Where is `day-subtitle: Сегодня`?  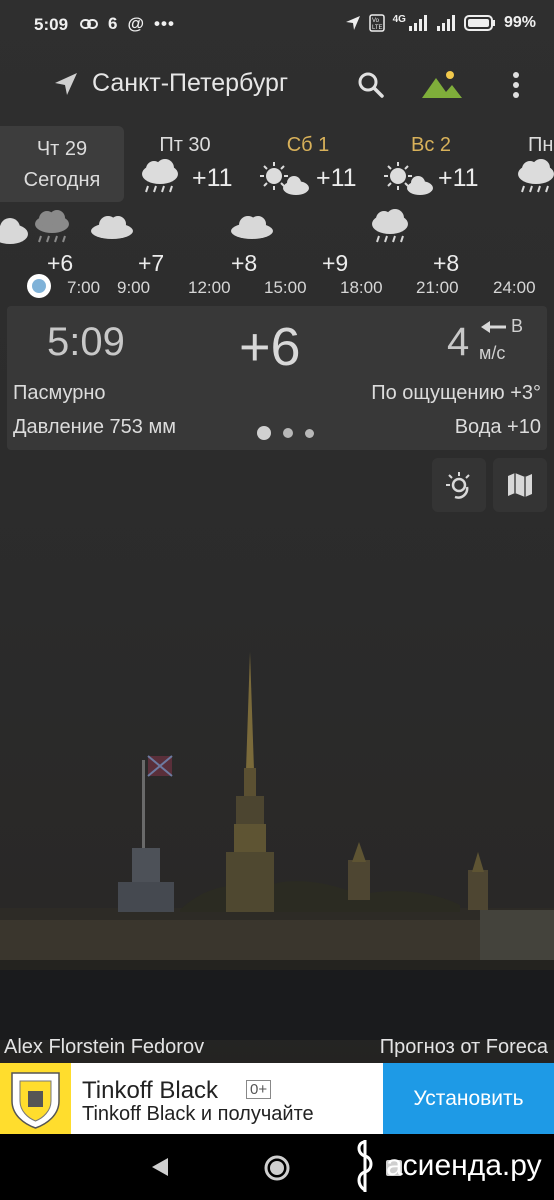
day-subtitle: Сегодня is located at coordinates (62, 180).